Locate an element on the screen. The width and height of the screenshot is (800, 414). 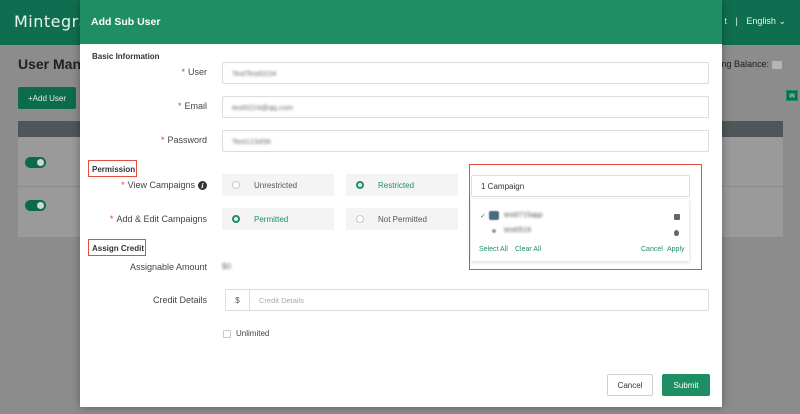
password-input: Test123456 is located at coordinates (465, 141).